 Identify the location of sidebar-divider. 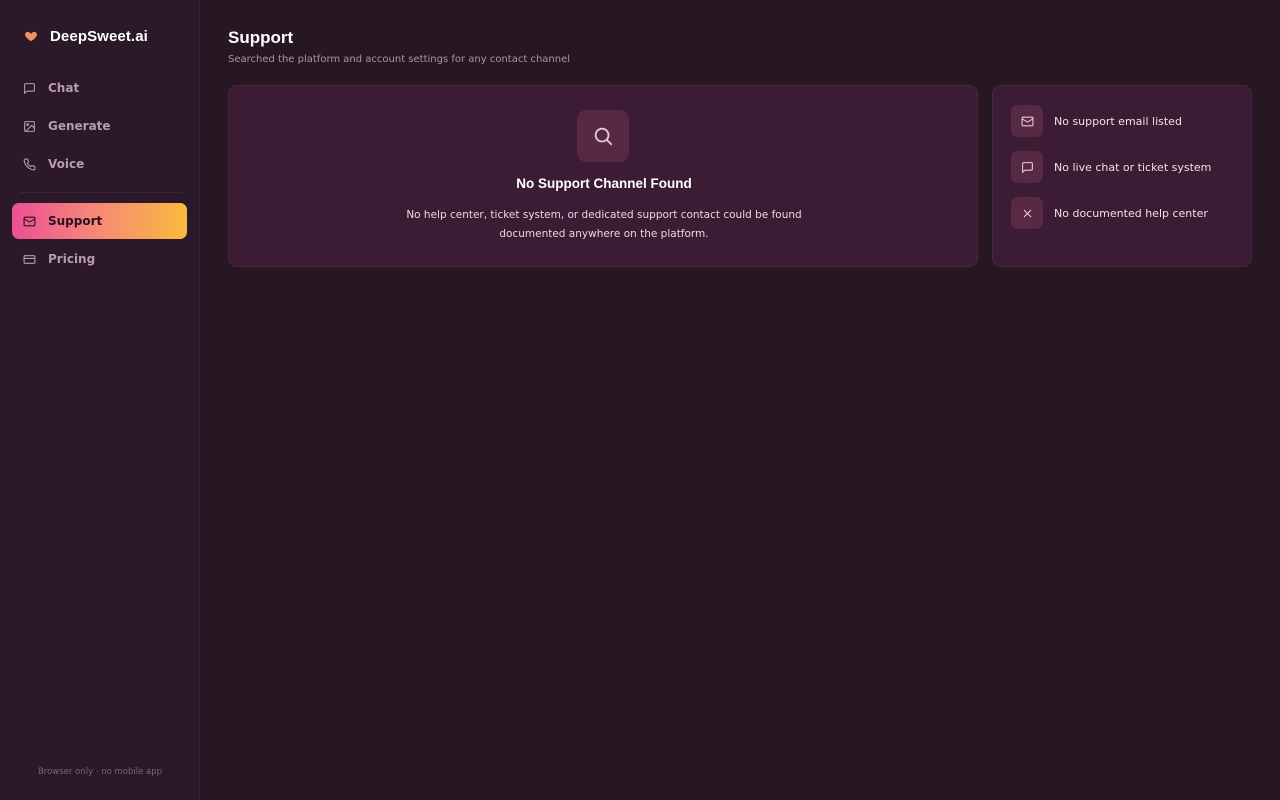
(101, 192).